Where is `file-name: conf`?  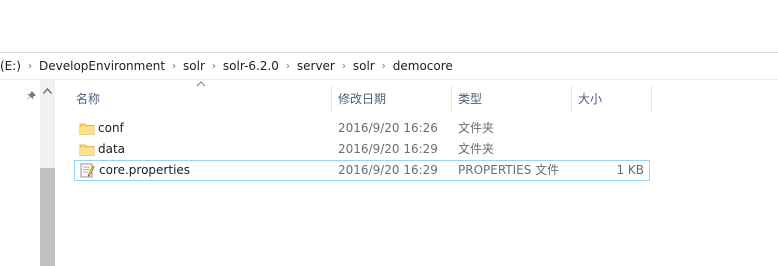
file-name: conf is located at coordinates (111, 128).